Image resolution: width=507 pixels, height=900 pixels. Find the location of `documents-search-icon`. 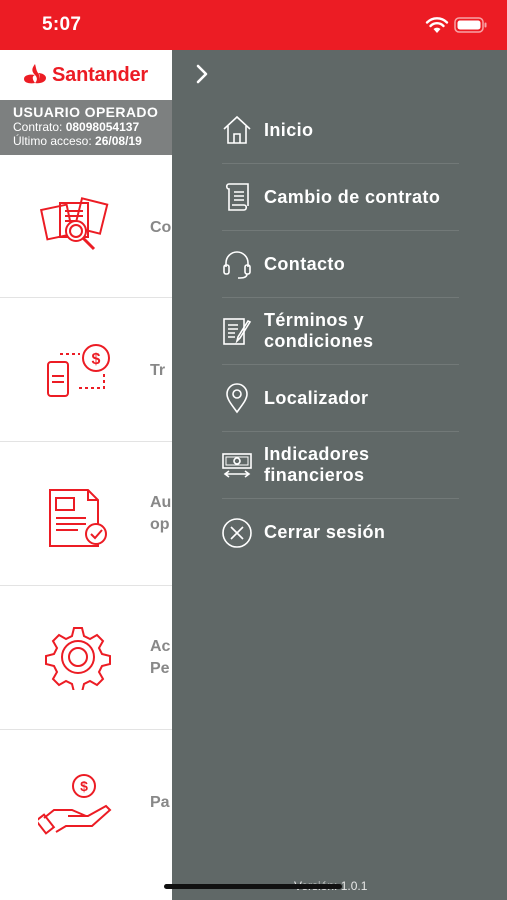

documents-search-icon is located at coordinates (74, 224).